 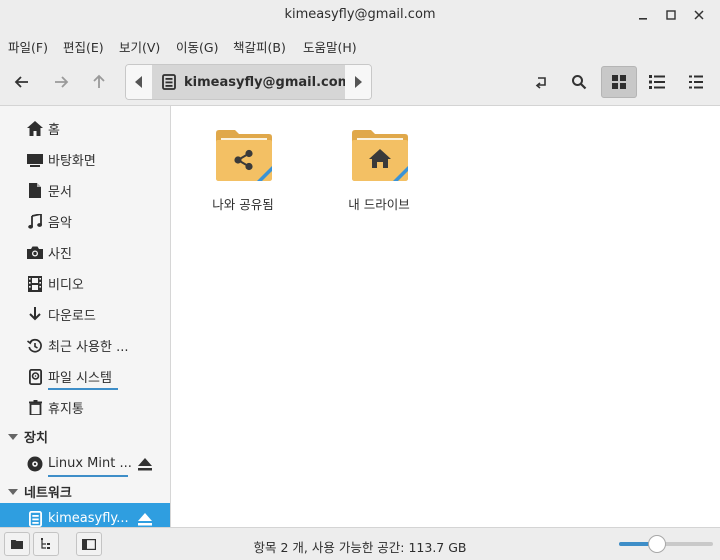 What do you see at coordinates (54, 130) in the screenshot?
I see `sidebar-item-label: 홈` at bounding box center [54, 130].